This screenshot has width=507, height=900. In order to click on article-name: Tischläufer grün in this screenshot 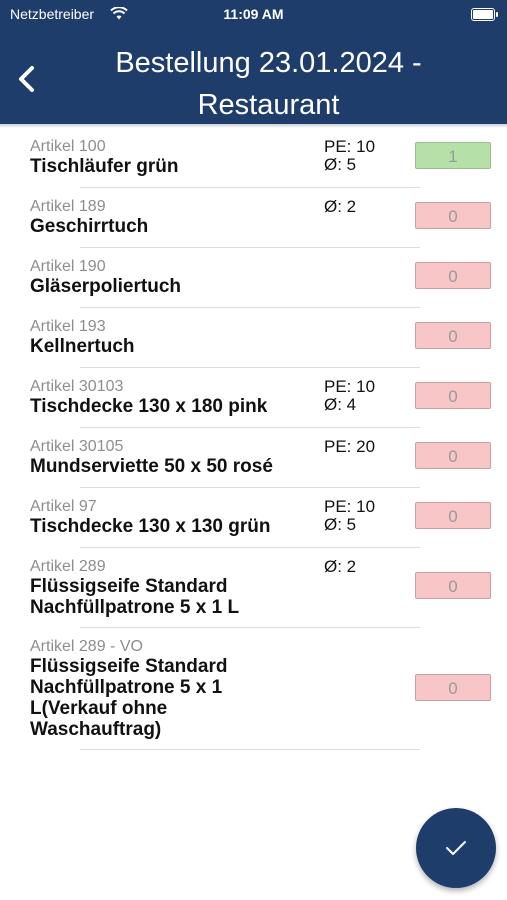, I will do `click(104, 166)`.